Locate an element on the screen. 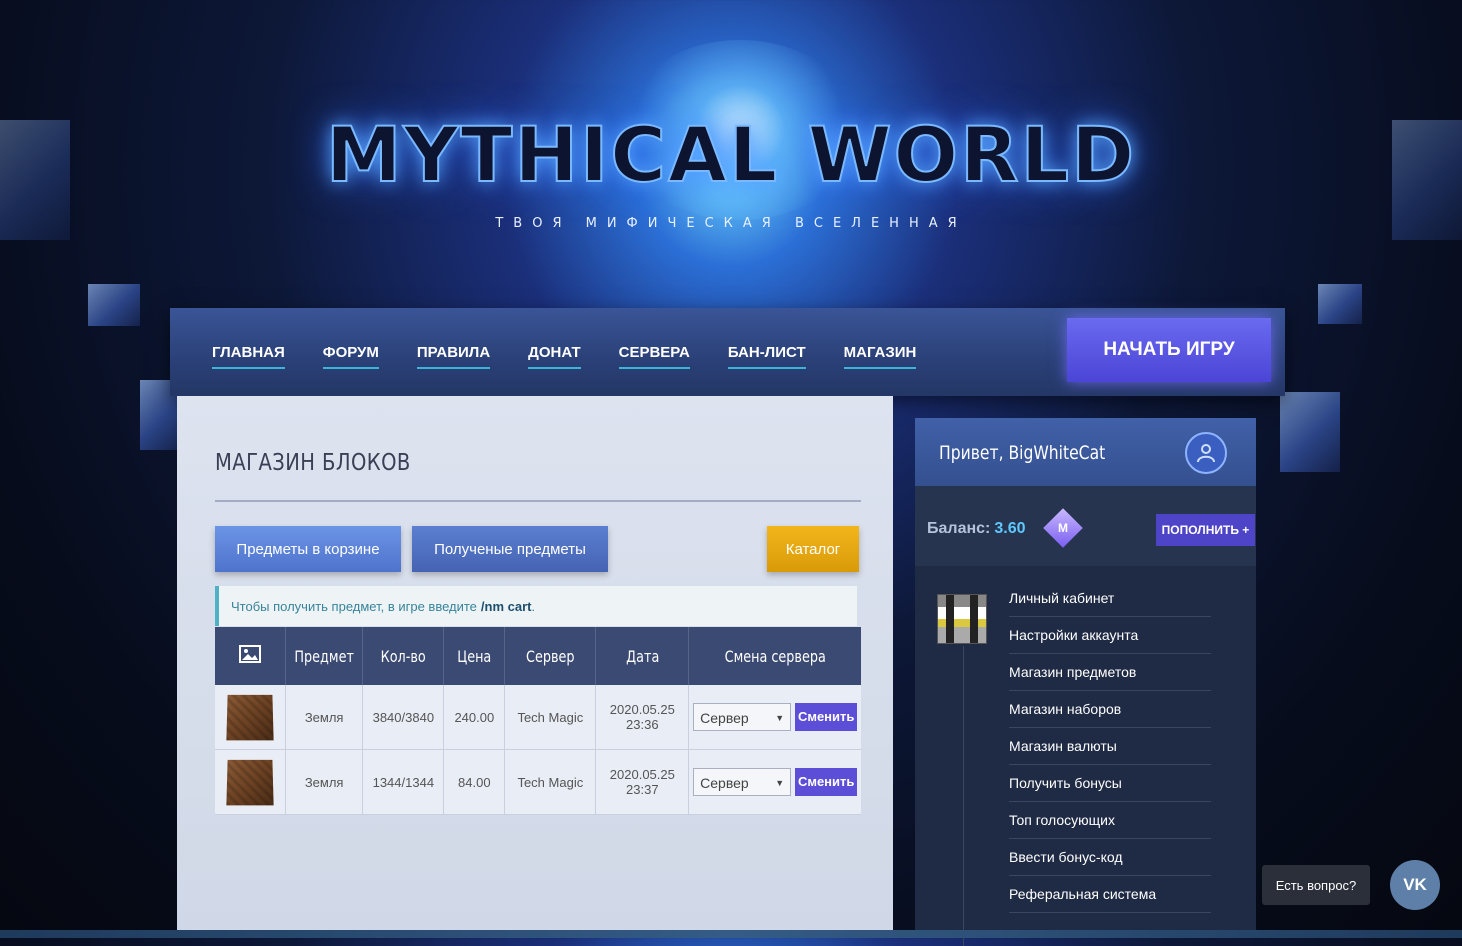  sidebar-header: Привет, BigWhiteCat is located at coordinates (1085, 452).